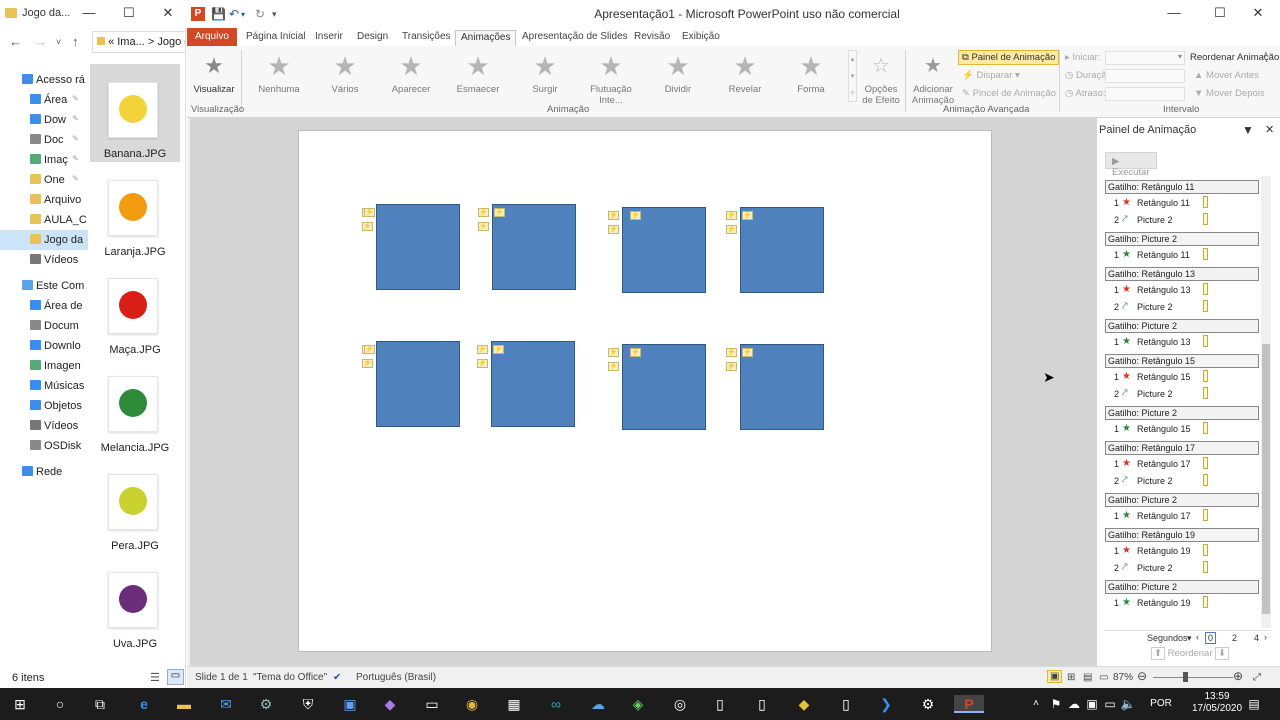  Describe the element at coordinates (266, 704) in the screenshot. I see `app-icon: ⚙` at that location.